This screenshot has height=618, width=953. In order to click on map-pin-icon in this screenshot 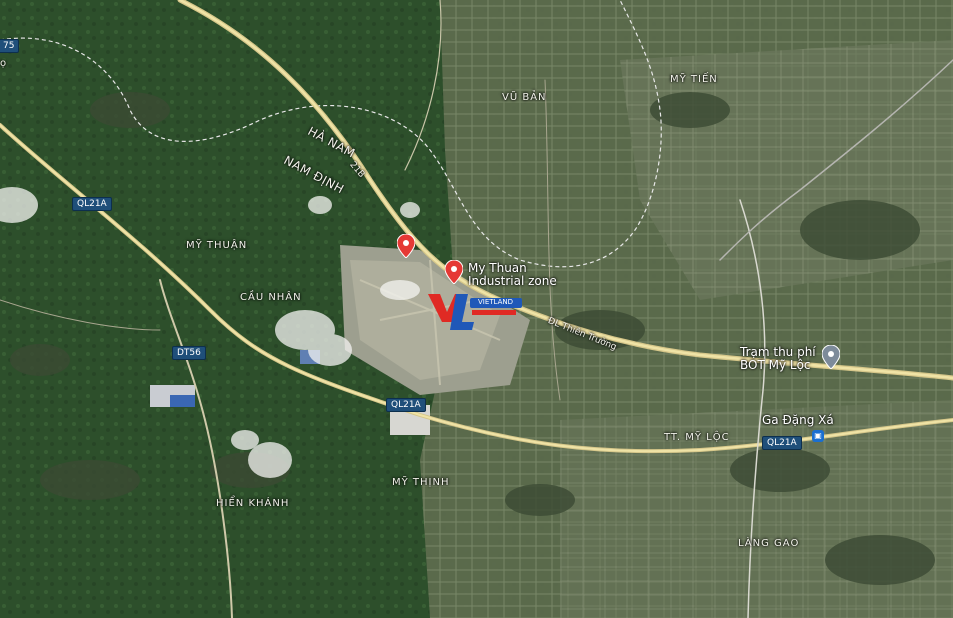, I will do `click(406, 246)`.